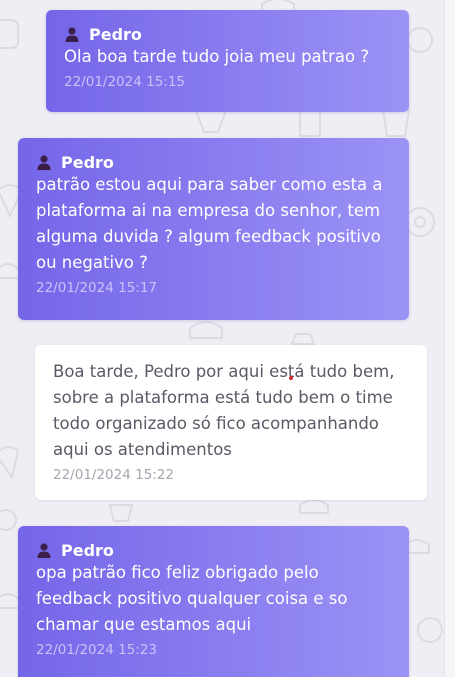  Describe the element at coordinates (291, 378) in the screenshot. I see `text-cursor-marker` at that location.